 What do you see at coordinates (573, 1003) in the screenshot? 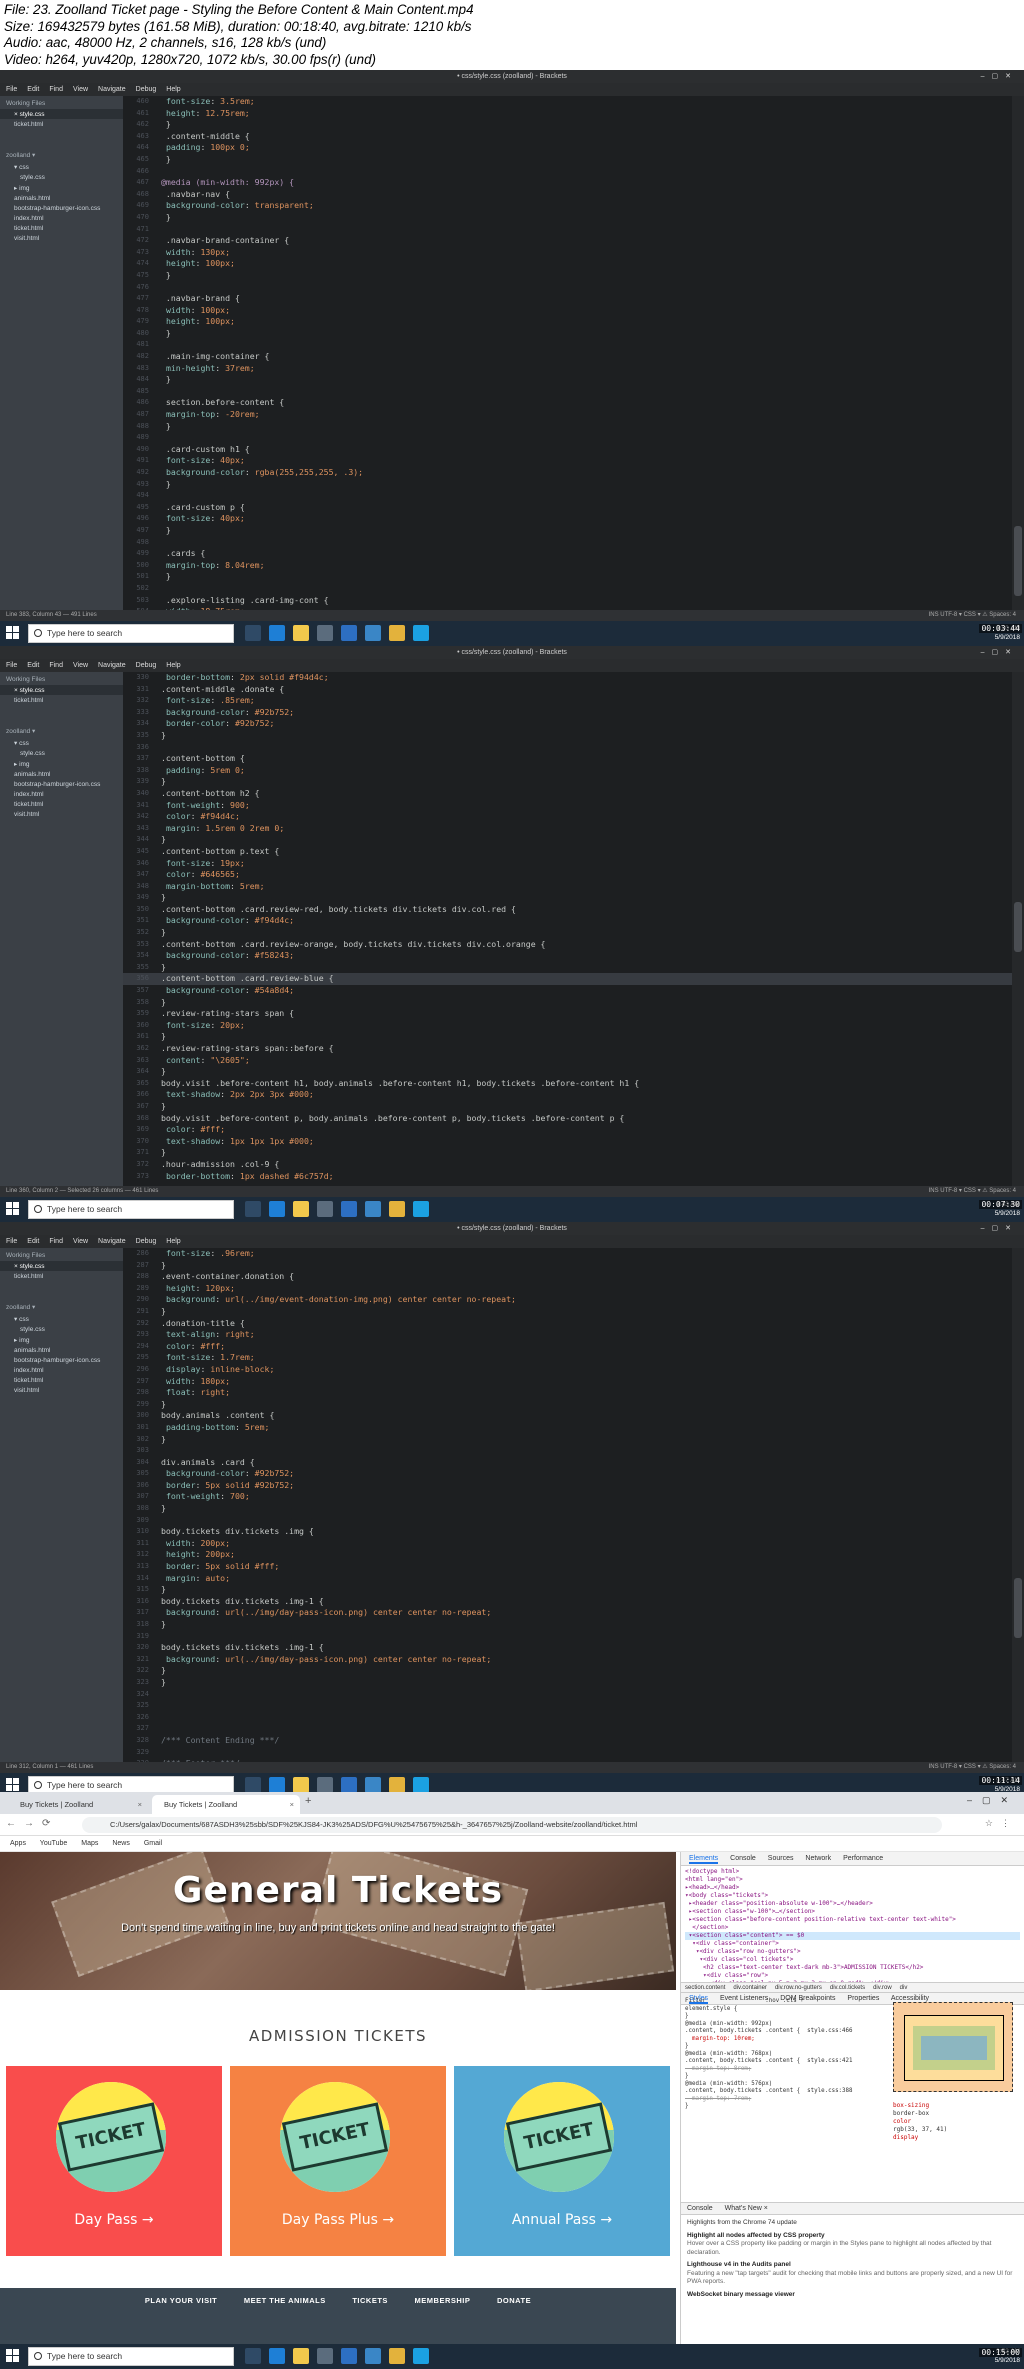
I see `code-line: 358}` at bounding box center [573, 1003].